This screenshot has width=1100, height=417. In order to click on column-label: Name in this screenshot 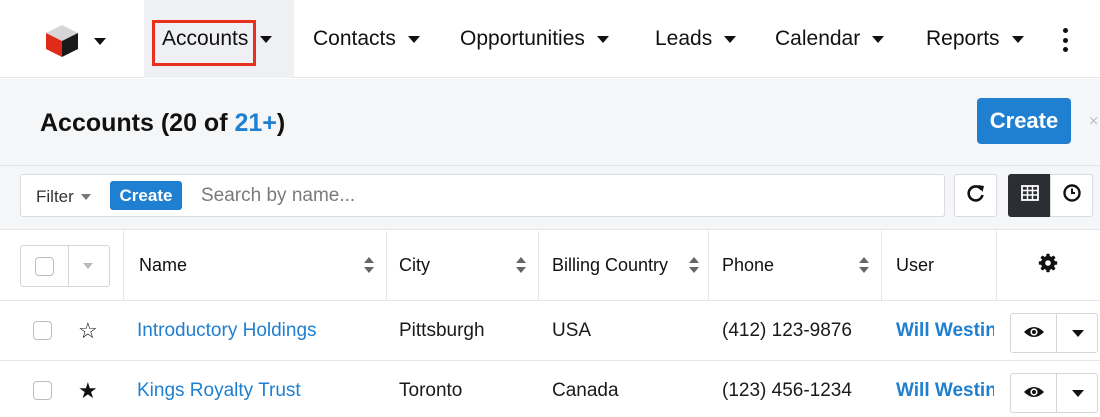, I will do `click(163, 265)`.